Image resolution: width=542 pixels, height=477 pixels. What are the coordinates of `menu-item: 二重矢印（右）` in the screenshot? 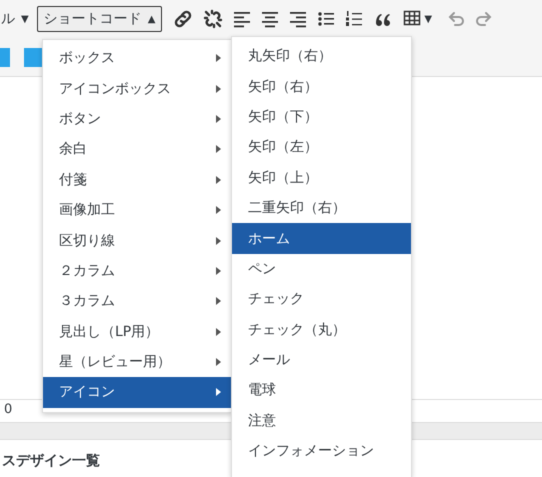 It's located at (321, 208).